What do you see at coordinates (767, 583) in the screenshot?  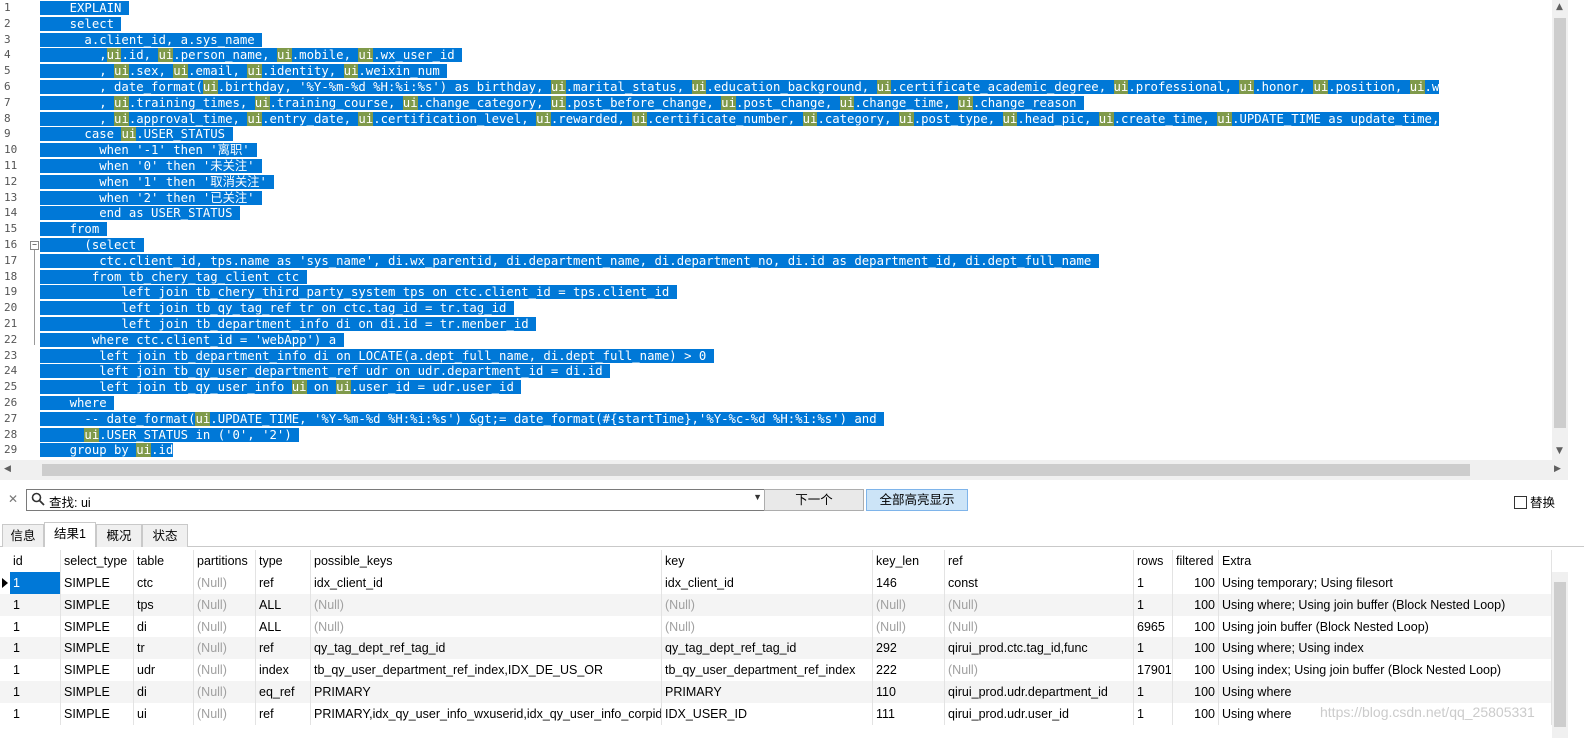 I see `cell-key: idx_client_id` at bounding box center [767, 583].